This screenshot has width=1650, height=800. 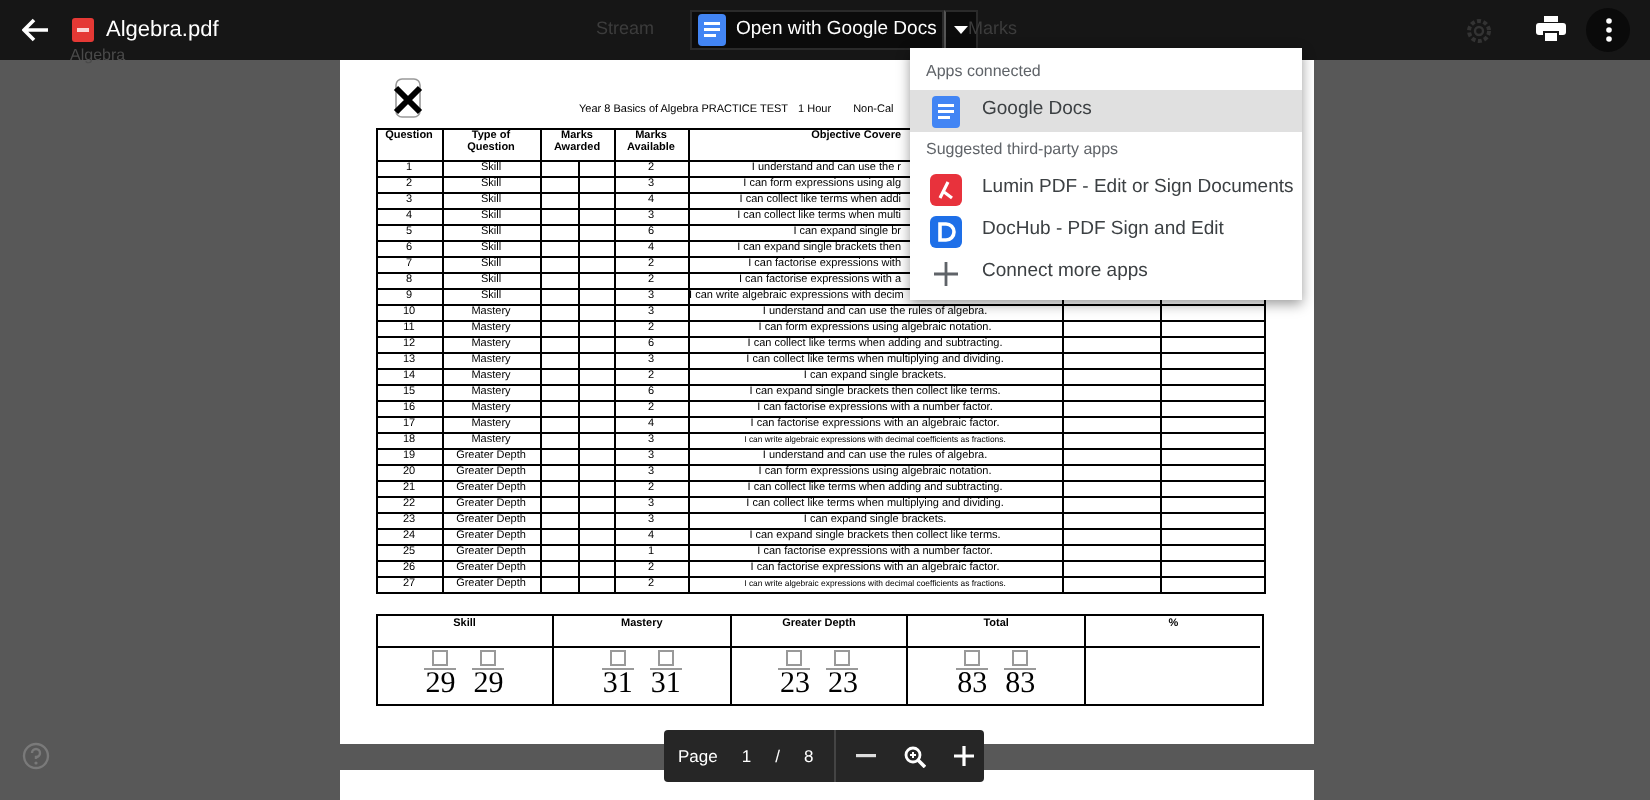 I want to click on minus-icon, so click(x=866, y=756).